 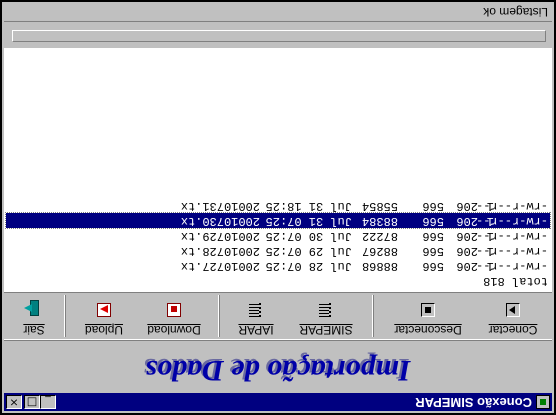 I want to click on file-date: Jul 31 07:25, so click(x=308, y=221).